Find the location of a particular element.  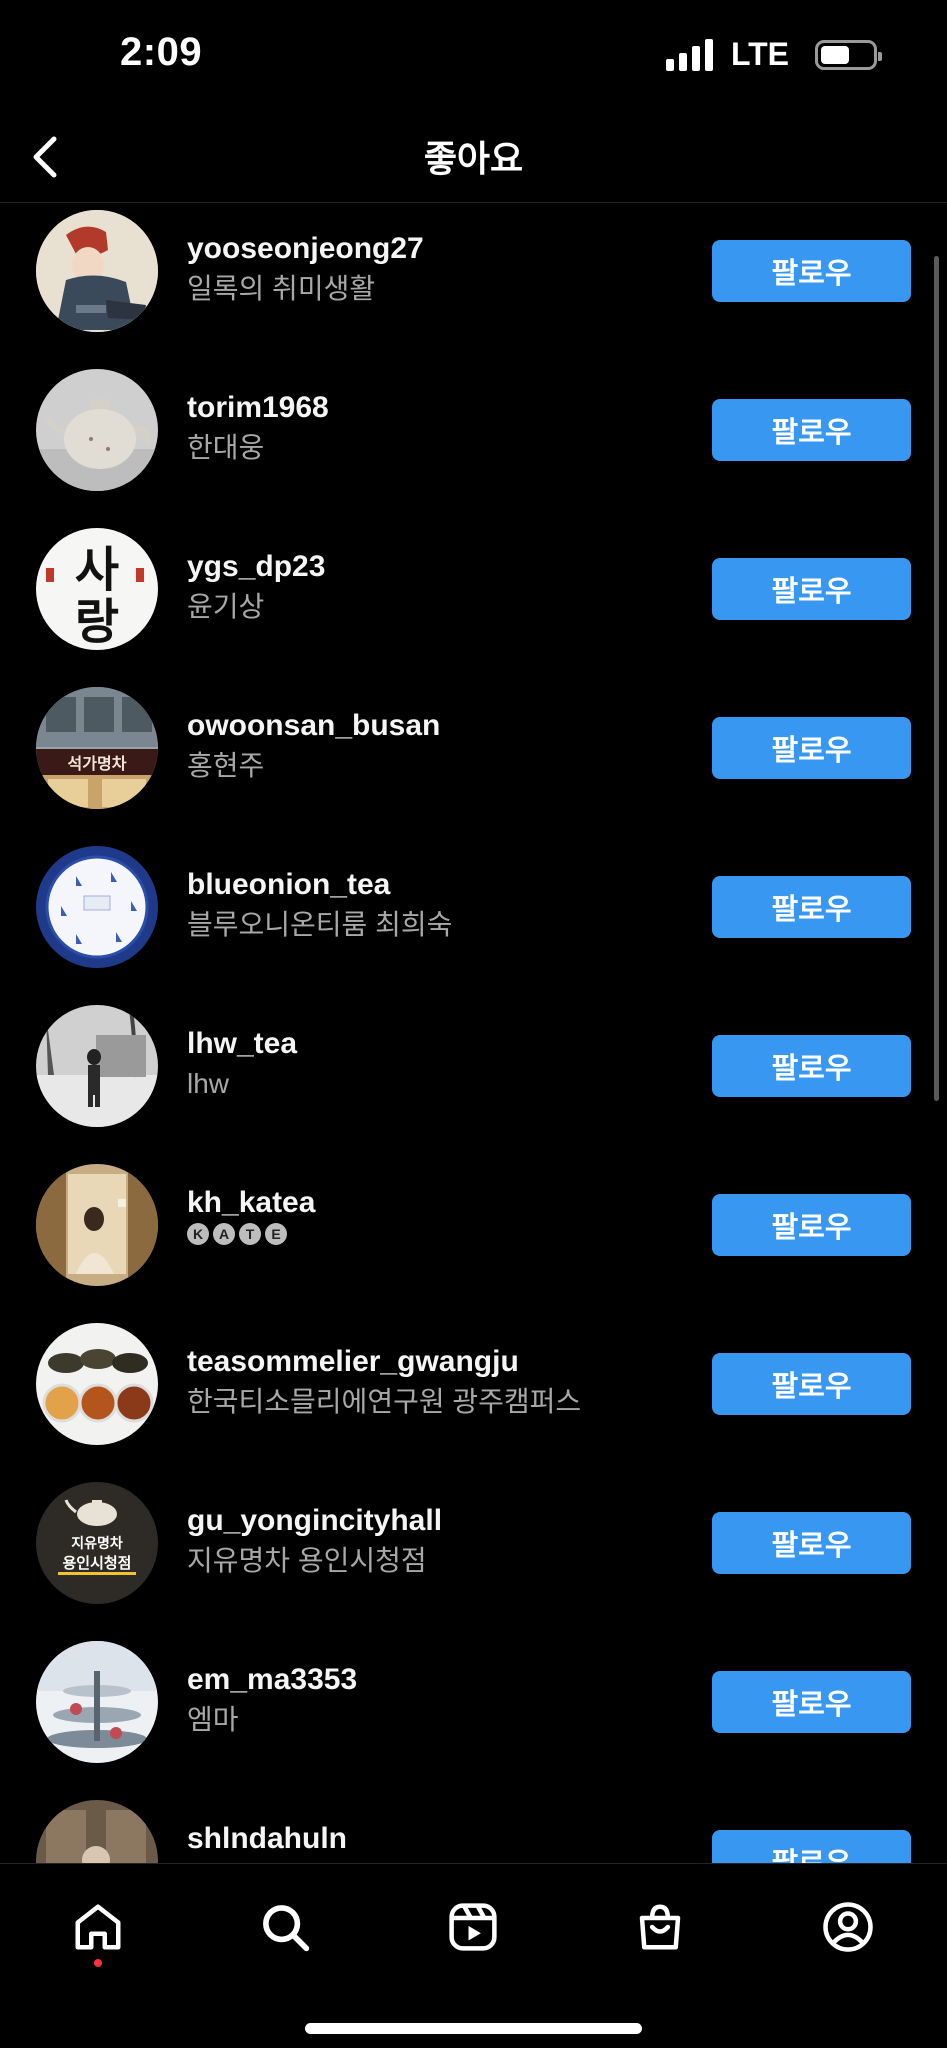

full-name: lhw is located at coordinates (208, 1083).